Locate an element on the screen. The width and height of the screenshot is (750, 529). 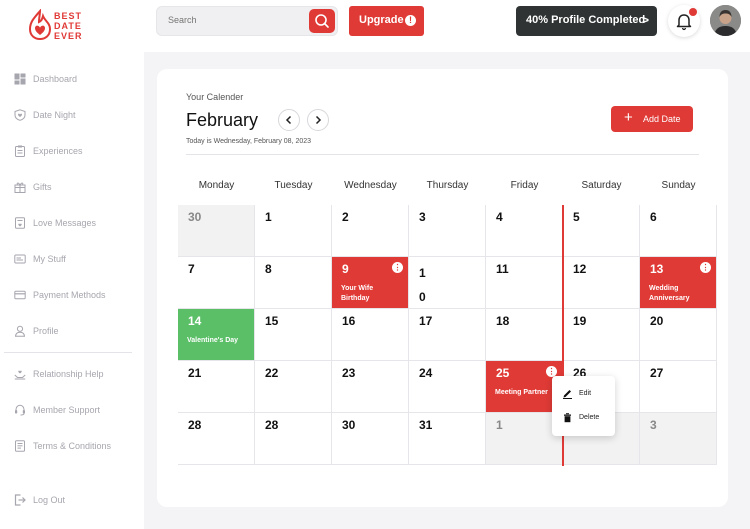
add-date-button: + Add Date is located at coordinates (652, 119).